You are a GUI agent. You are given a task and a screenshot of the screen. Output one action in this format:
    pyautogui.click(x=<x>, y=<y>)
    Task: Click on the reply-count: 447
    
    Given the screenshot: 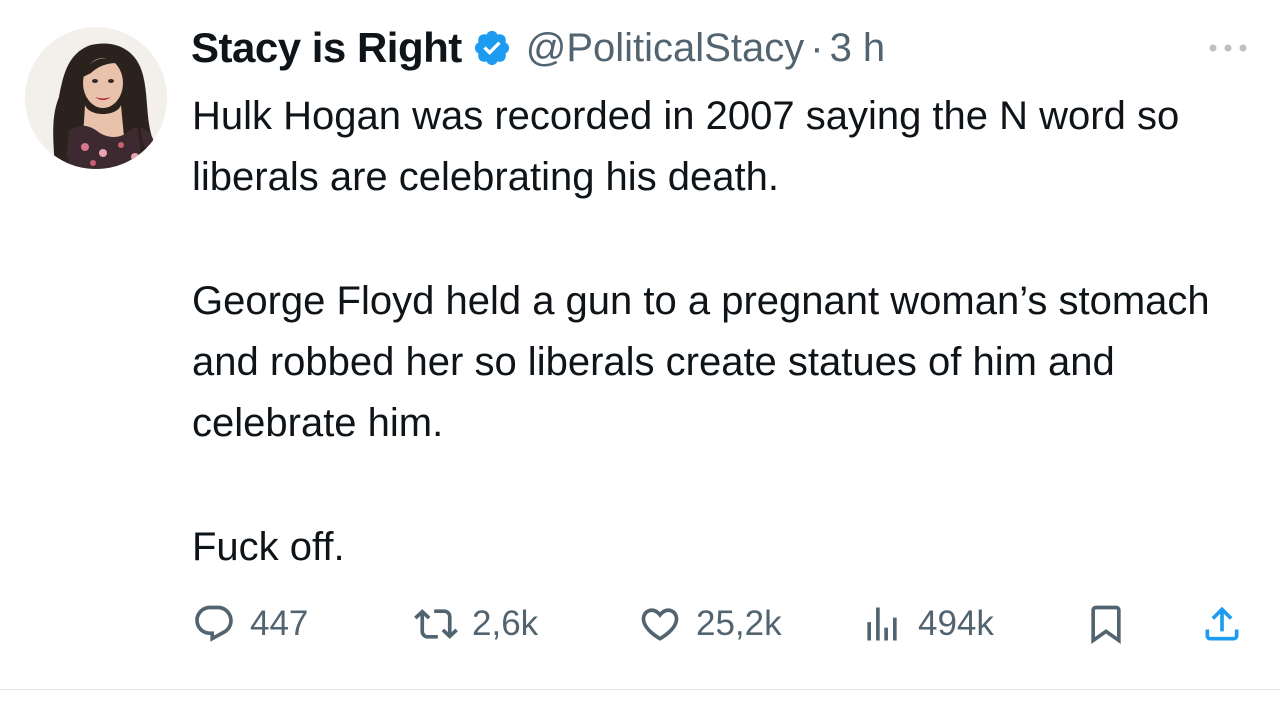 What is the action you would take?
    pyautogui.click(x=279, y=623)
    